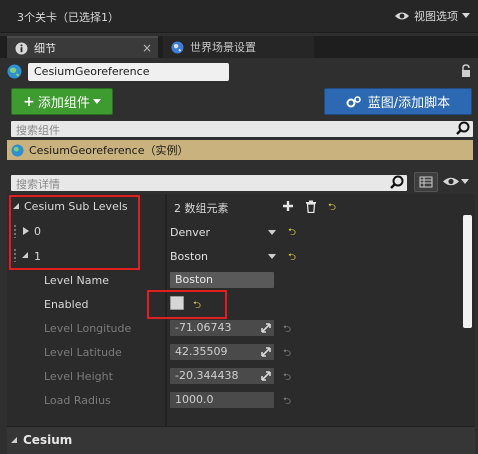  I want to click on element-0-level-combo: Denver, so click(223, 232).